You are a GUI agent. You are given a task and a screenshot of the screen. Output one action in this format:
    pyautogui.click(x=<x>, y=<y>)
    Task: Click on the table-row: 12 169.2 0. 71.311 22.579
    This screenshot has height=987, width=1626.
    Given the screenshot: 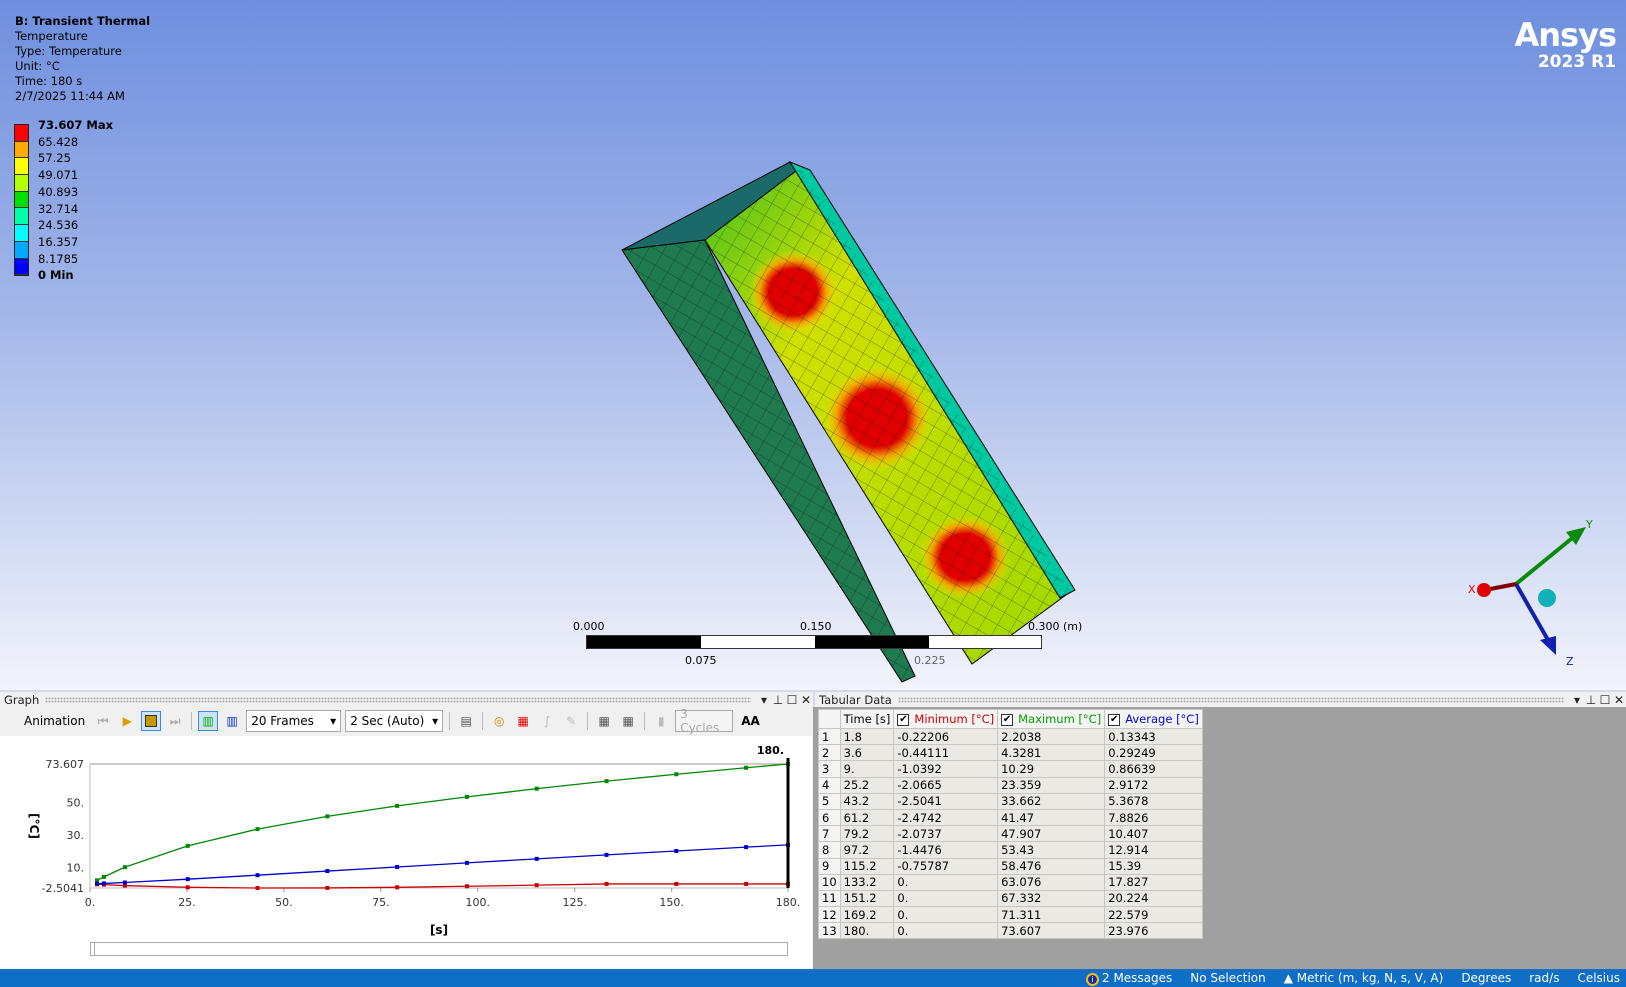 What is the action you would take?
    pyautogui.click(x=1010, y=915)
    